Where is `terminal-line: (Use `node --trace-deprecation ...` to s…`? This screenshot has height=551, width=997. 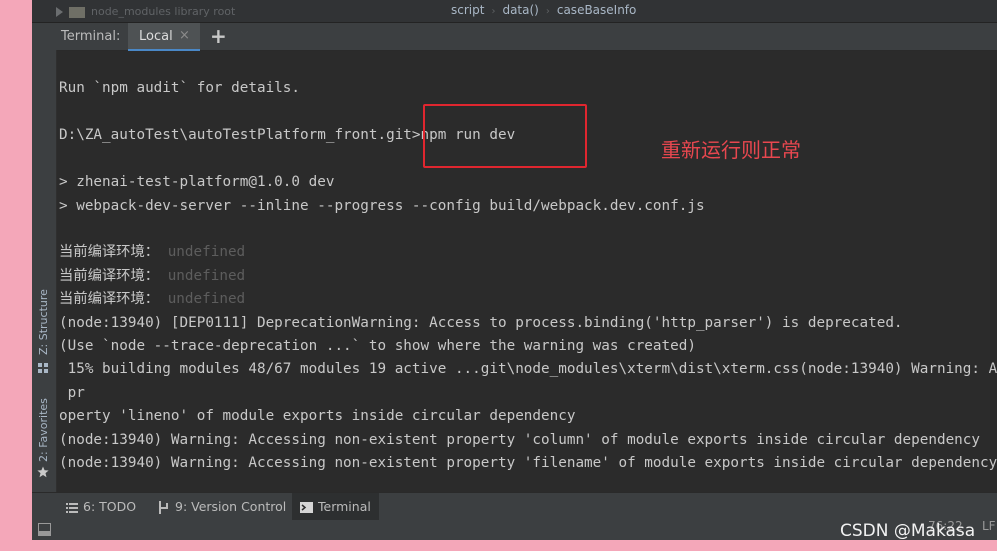
terminal-line: (Use `node --trace-deprecation ...` to s… is located at coordinates (377, 346).